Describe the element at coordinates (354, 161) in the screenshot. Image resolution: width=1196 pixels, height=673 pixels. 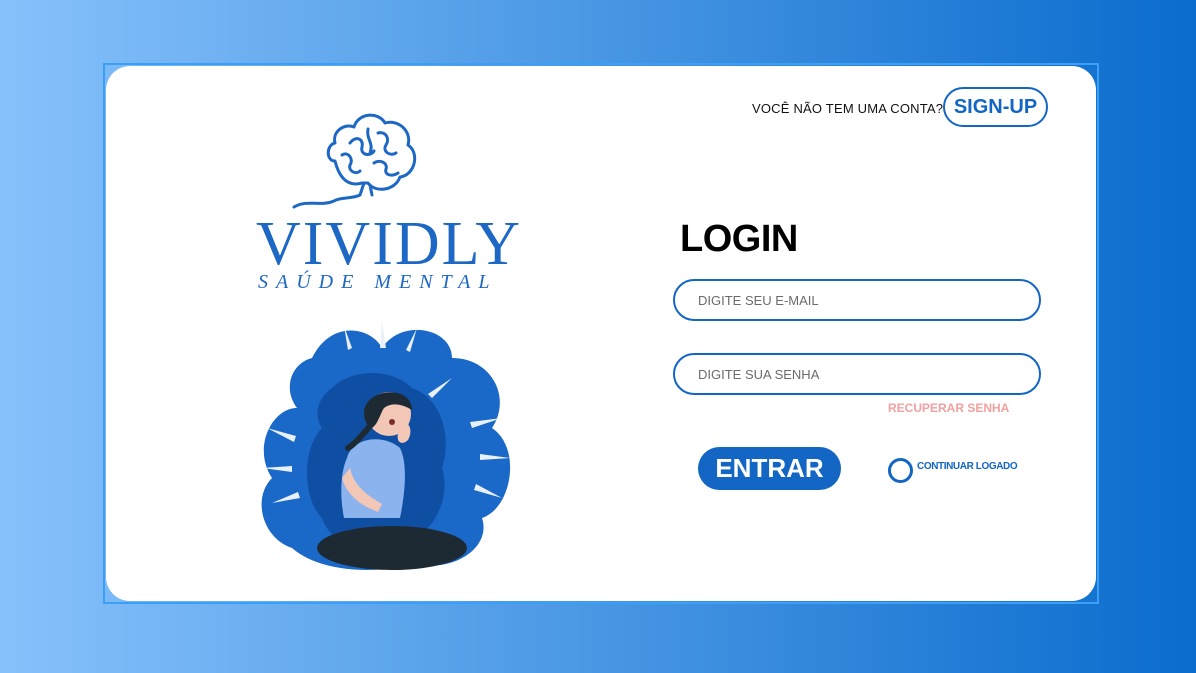
I see `brain-icon` at that location.